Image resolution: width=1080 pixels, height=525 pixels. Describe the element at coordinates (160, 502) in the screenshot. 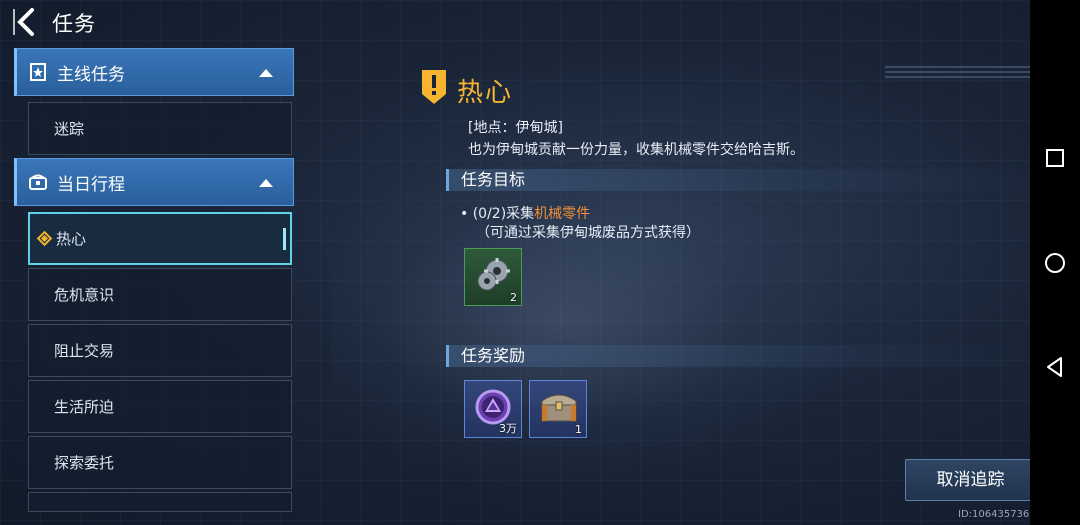

I see `quest-item-partial` at that location.